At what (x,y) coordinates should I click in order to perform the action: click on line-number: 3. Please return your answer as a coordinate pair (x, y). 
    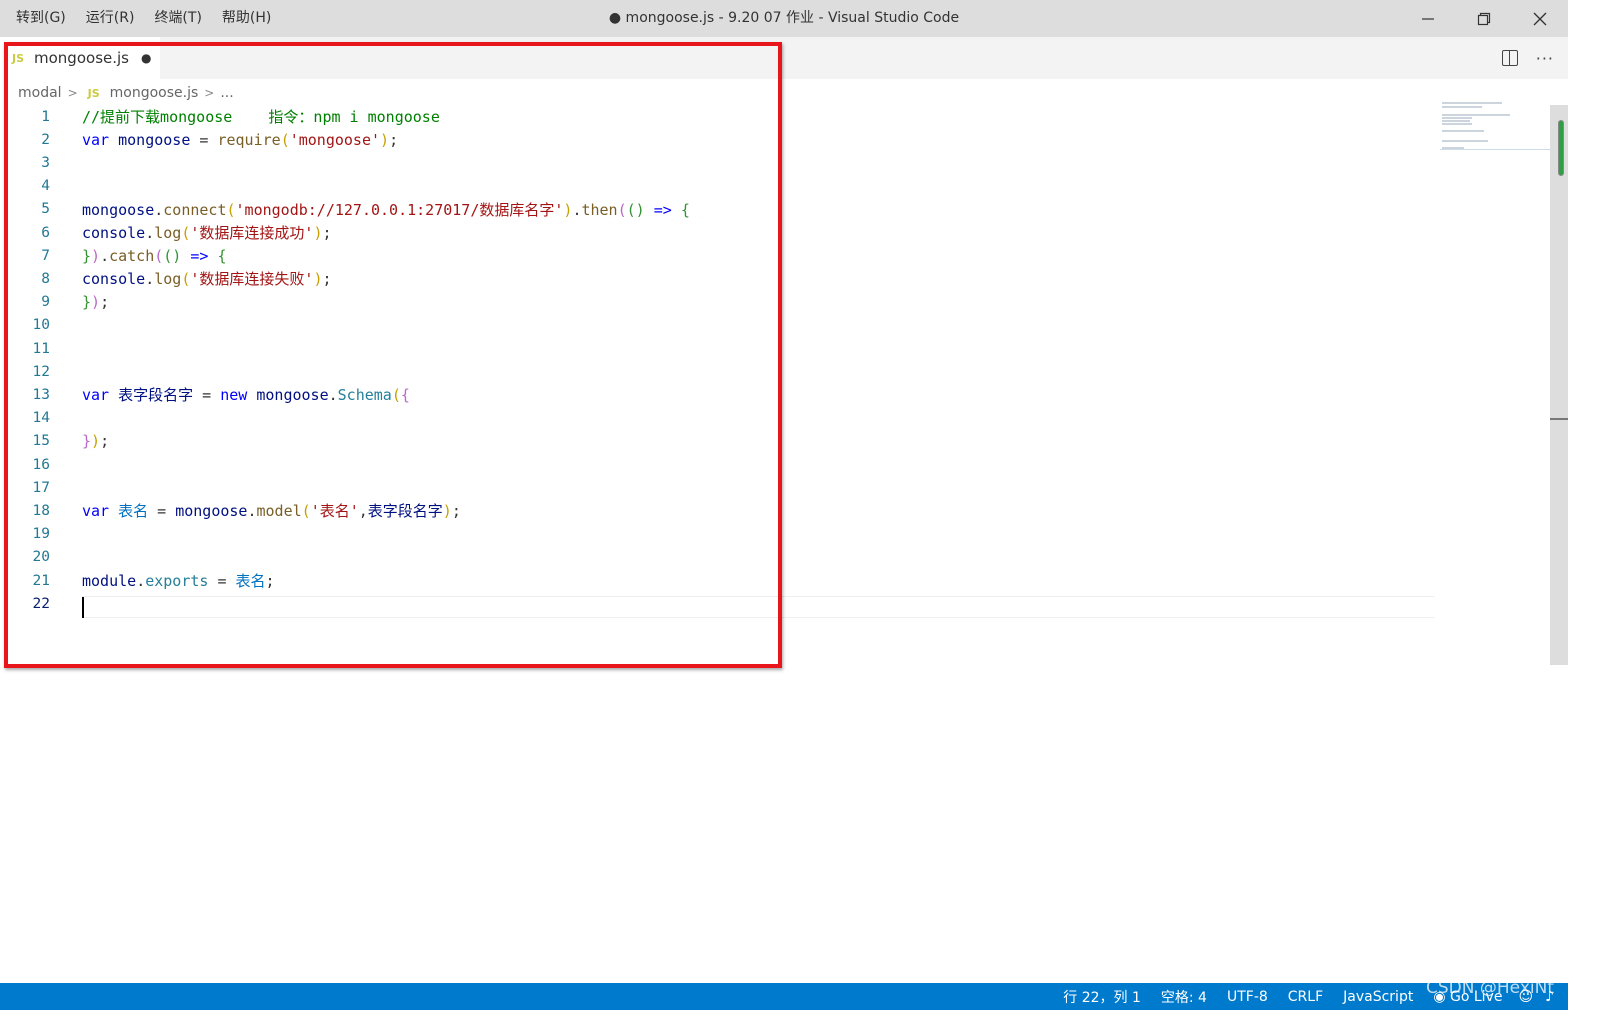
    Looking at the image, I should click on (45, 162).